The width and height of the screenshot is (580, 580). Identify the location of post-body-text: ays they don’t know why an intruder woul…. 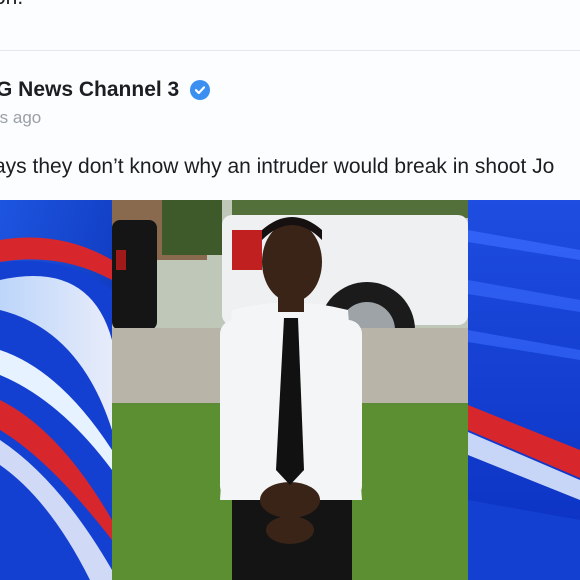
(277, 166).